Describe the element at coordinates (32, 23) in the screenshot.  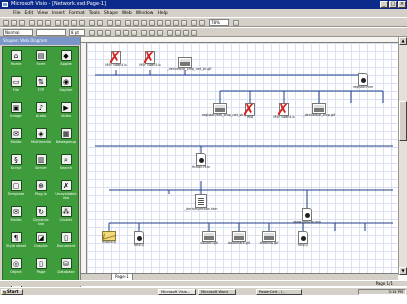
I see `print-icon` at that location.